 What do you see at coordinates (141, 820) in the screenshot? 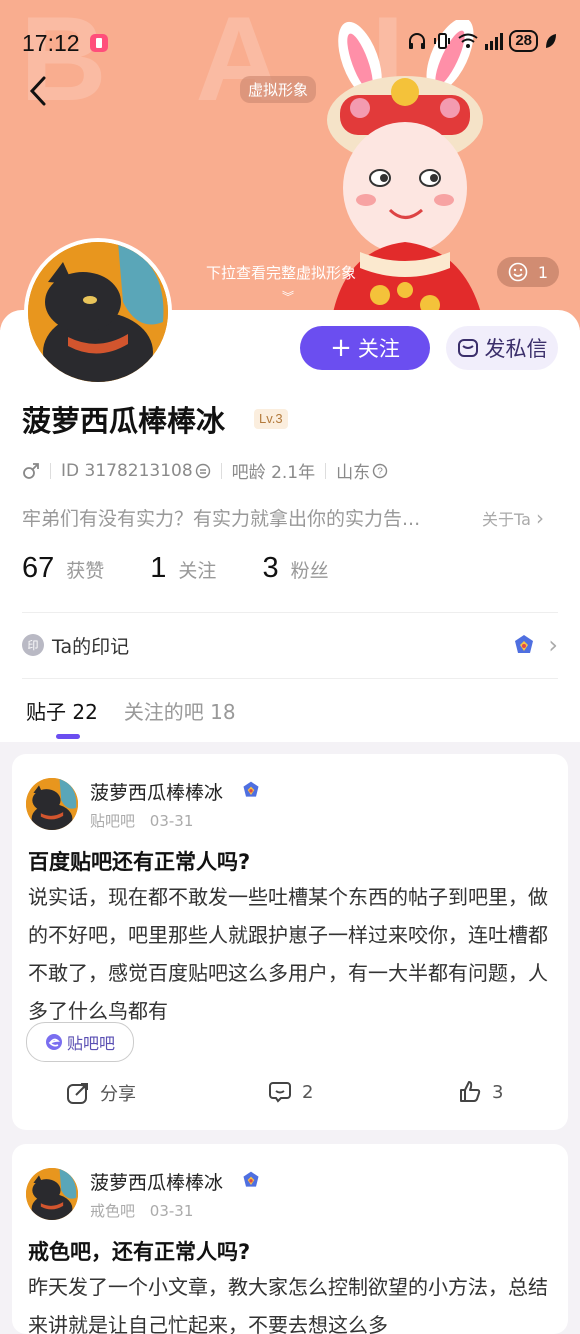
I see `post-meta: 贴吧吧 03-31` at bounding box center [141, 820].